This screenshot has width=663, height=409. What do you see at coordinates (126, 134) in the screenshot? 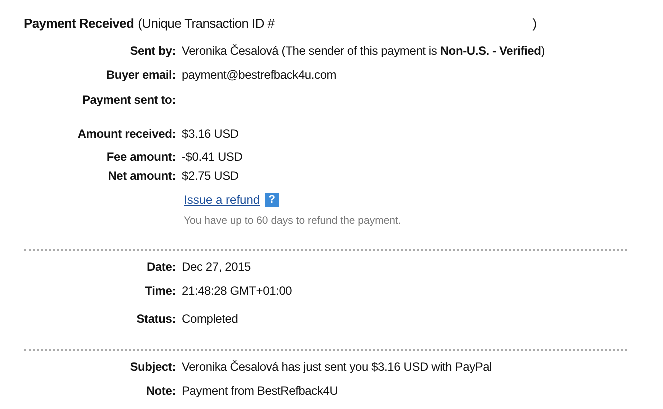
I see `field-label: Amount received:` at bounding box center [126, 134].